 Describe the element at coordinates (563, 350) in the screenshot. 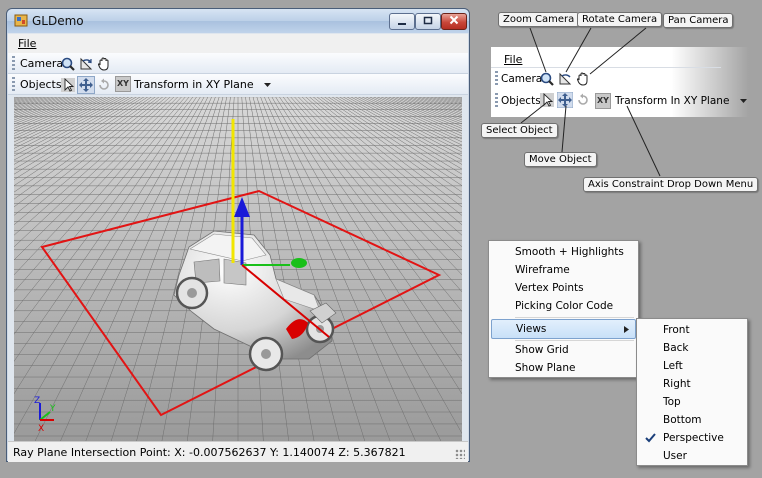

I see `menu-item-show-grid: Show Grid` at that location.